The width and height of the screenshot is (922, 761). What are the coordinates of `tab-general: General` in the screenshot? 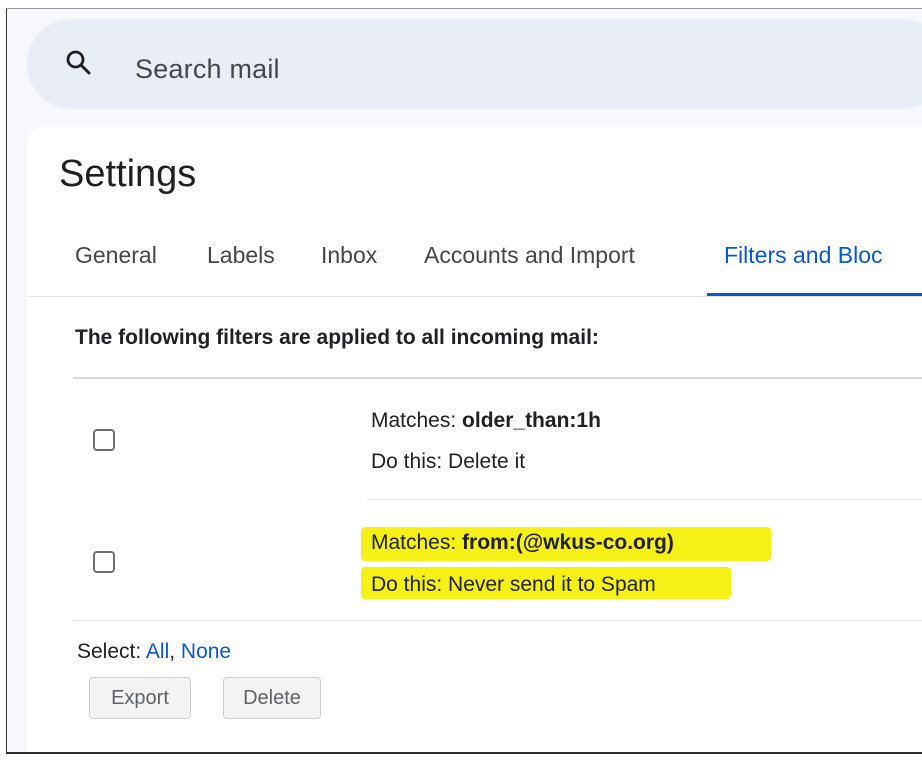 It's located at (116, 255).